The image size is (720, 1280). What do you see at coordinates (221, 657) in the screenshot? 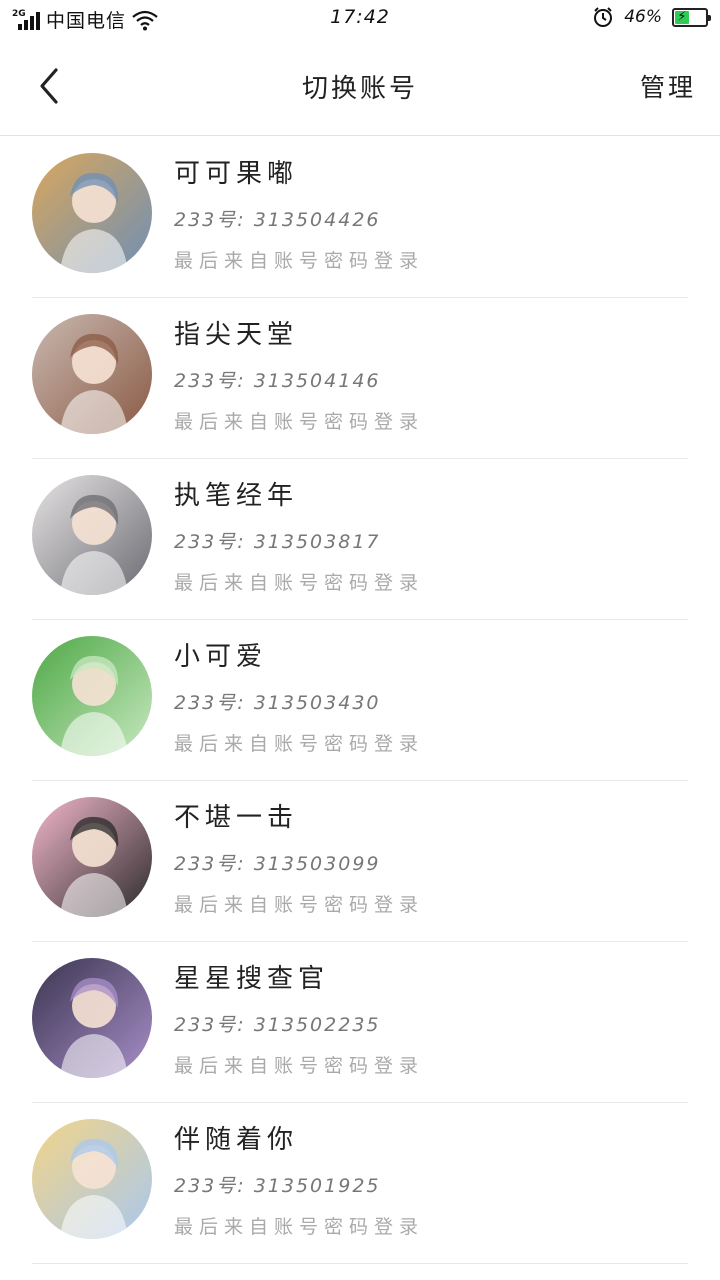
I see `account-name: 小可爱` at bounding box center [221, 657].